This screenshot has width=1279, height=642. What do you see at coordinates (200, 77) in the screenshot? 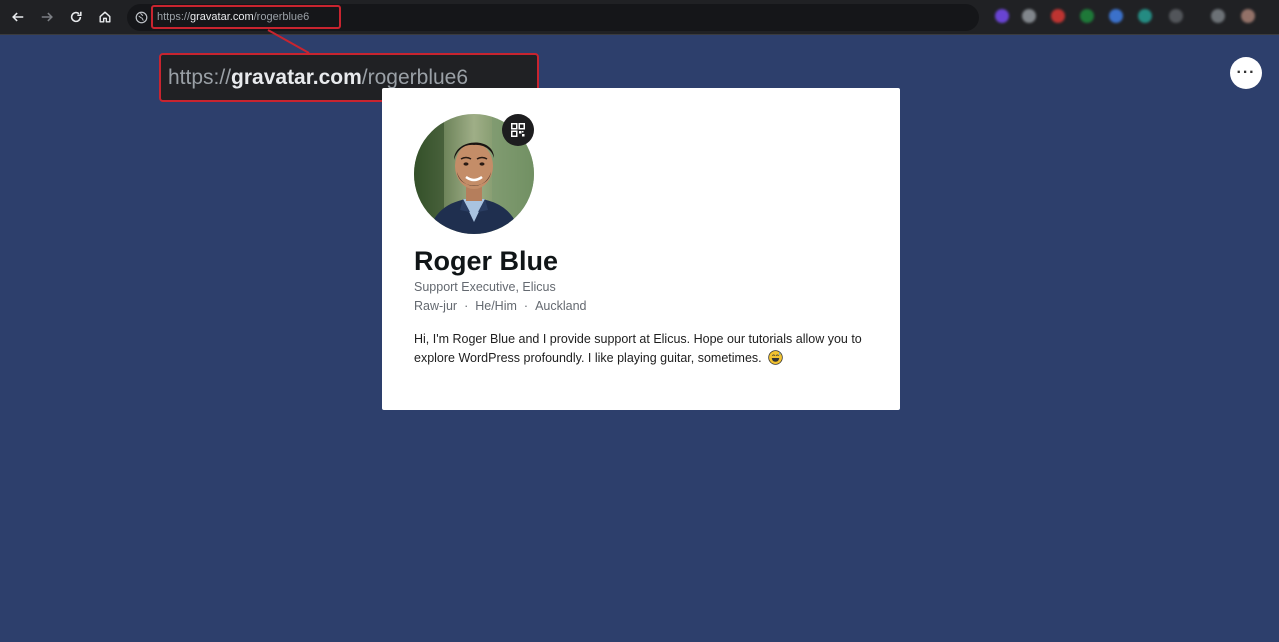
I see `callout-url-scheme: https://` at bounding box center [200, 77].